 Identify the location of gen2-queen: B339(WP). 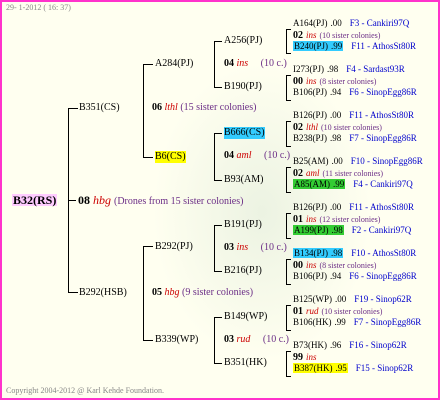
(176, 340).